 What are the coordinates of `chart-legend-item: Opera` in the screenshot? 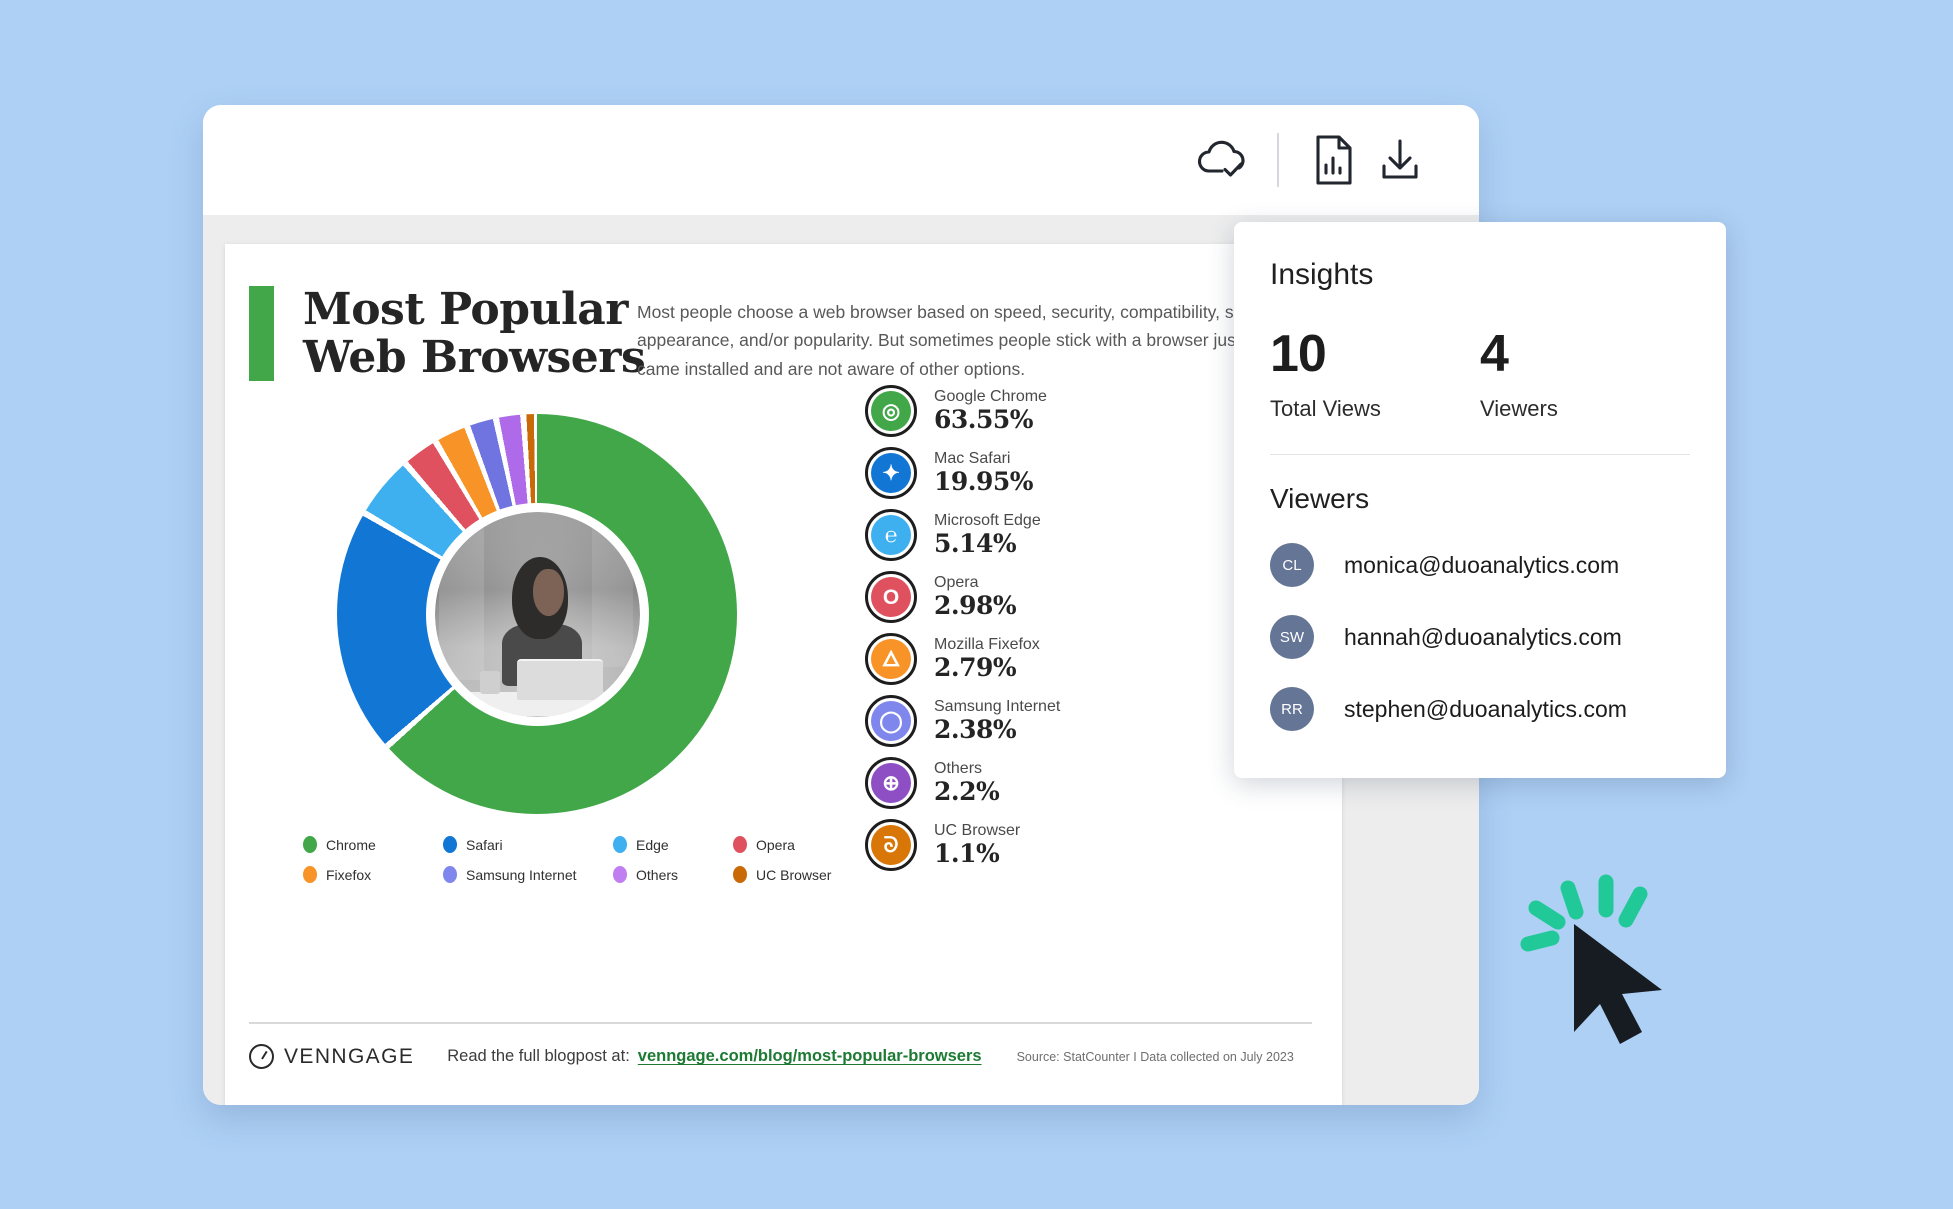 It's located at (803, 844).